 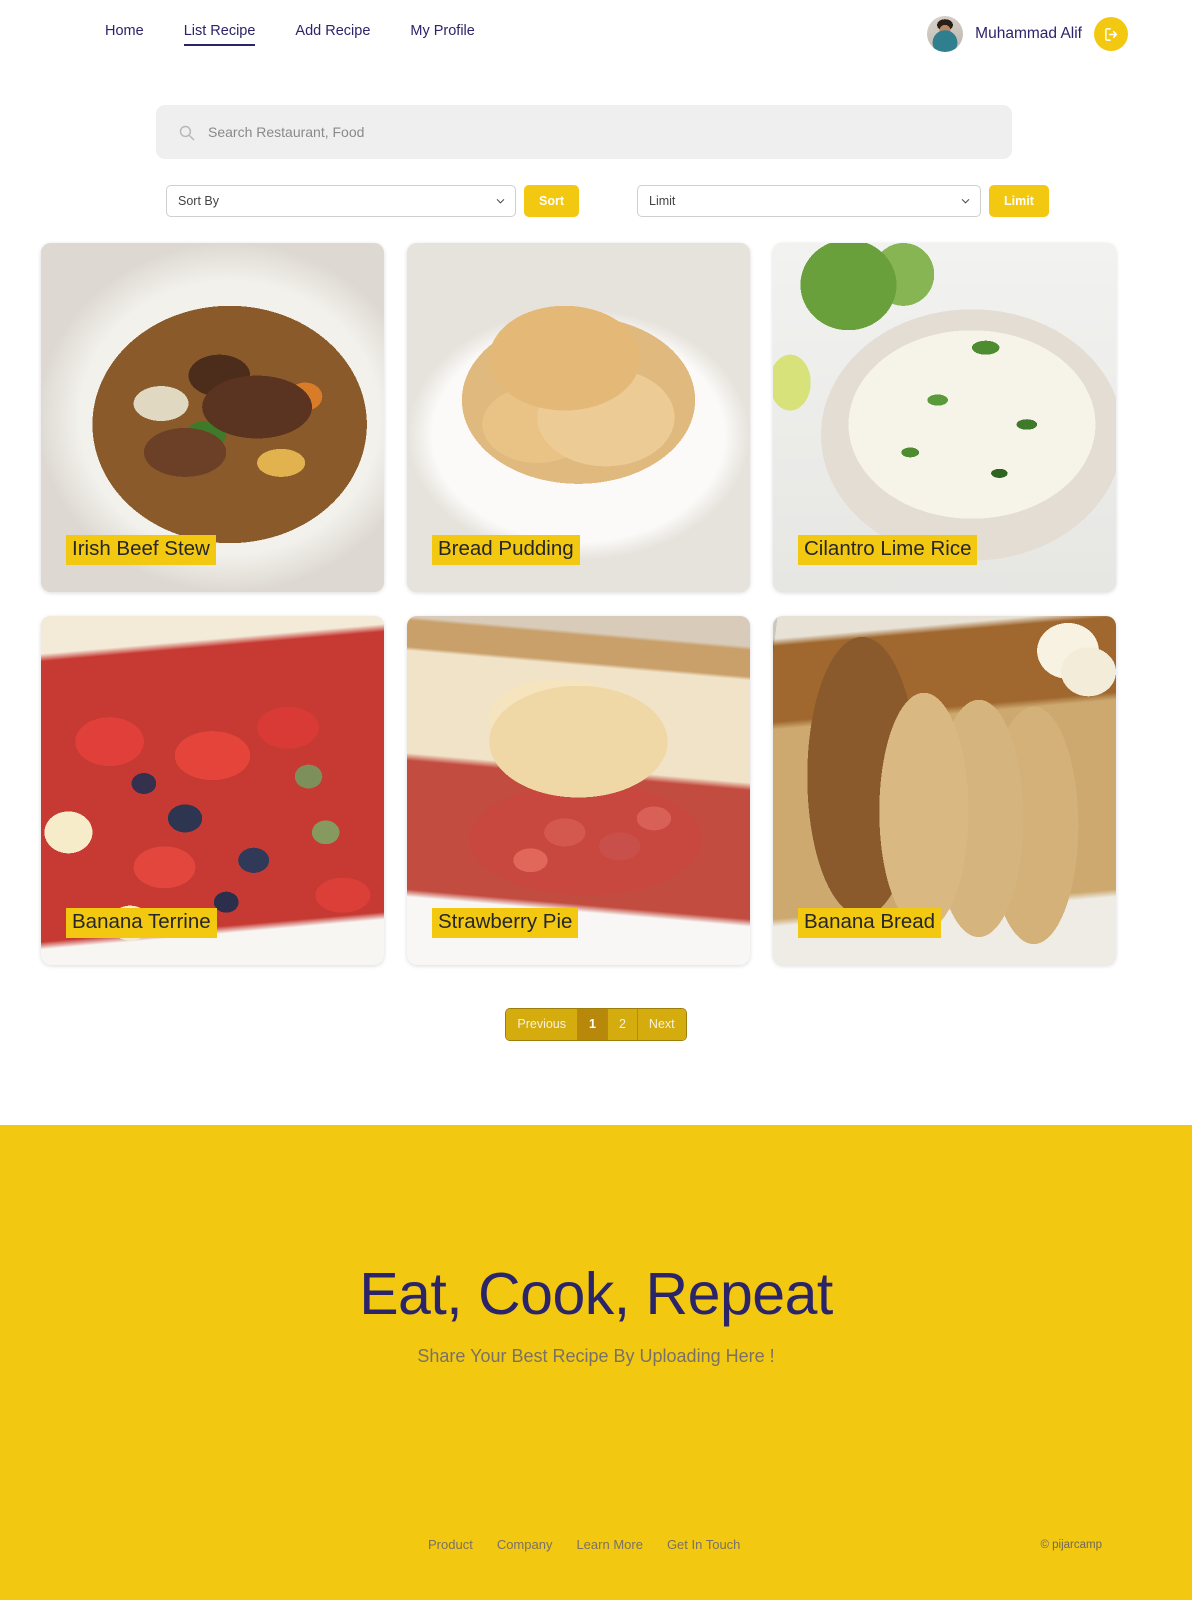 What do you see at coordinates (450, 1544) in the screenshot?
I see `footer-link-product: Product` at bounding box center [450, 1544].